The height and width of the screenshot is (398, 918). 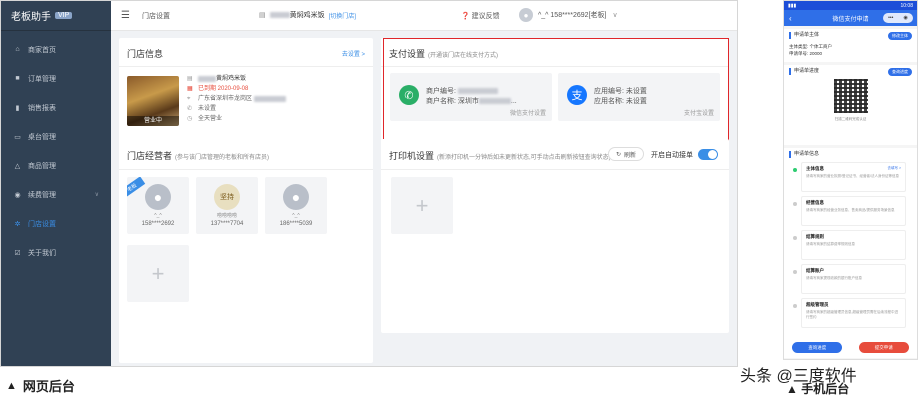 What do you see at coordinates (155, 16) in the screenshot?
I see `breadcrumb: 门店设置` at bounding box center [155, 16].